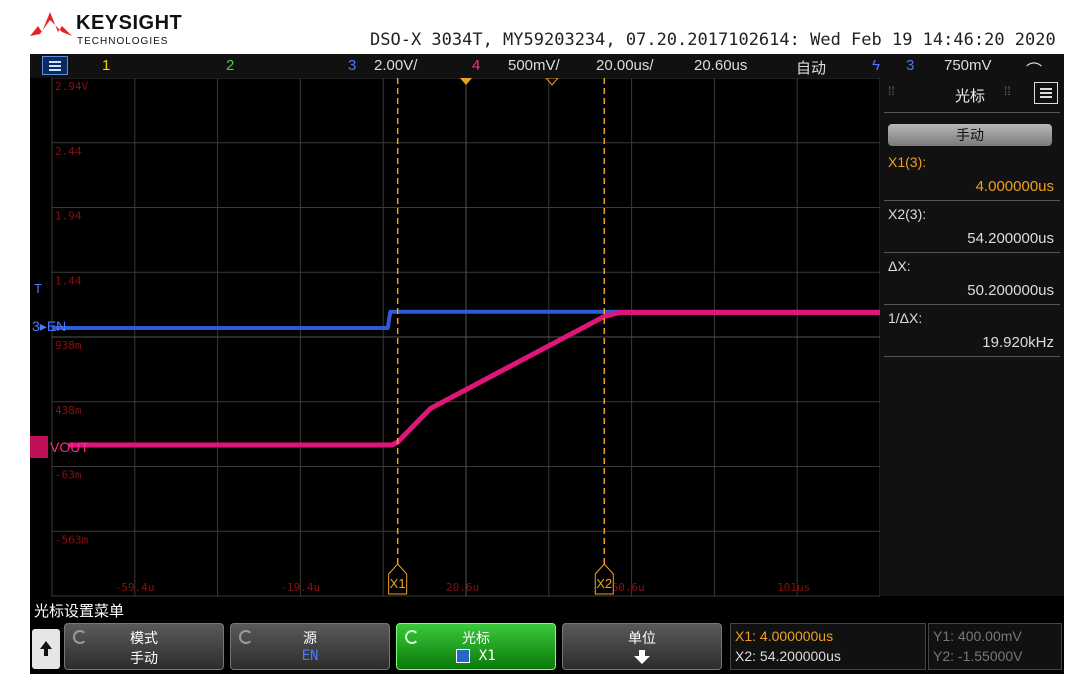 The width and height of the screenshot is (1080, 693). What do you see at coordinates (487, 656) in the screenshot?
I see `softkey-cursors-selection: X1` at bounding box center [487, 656].